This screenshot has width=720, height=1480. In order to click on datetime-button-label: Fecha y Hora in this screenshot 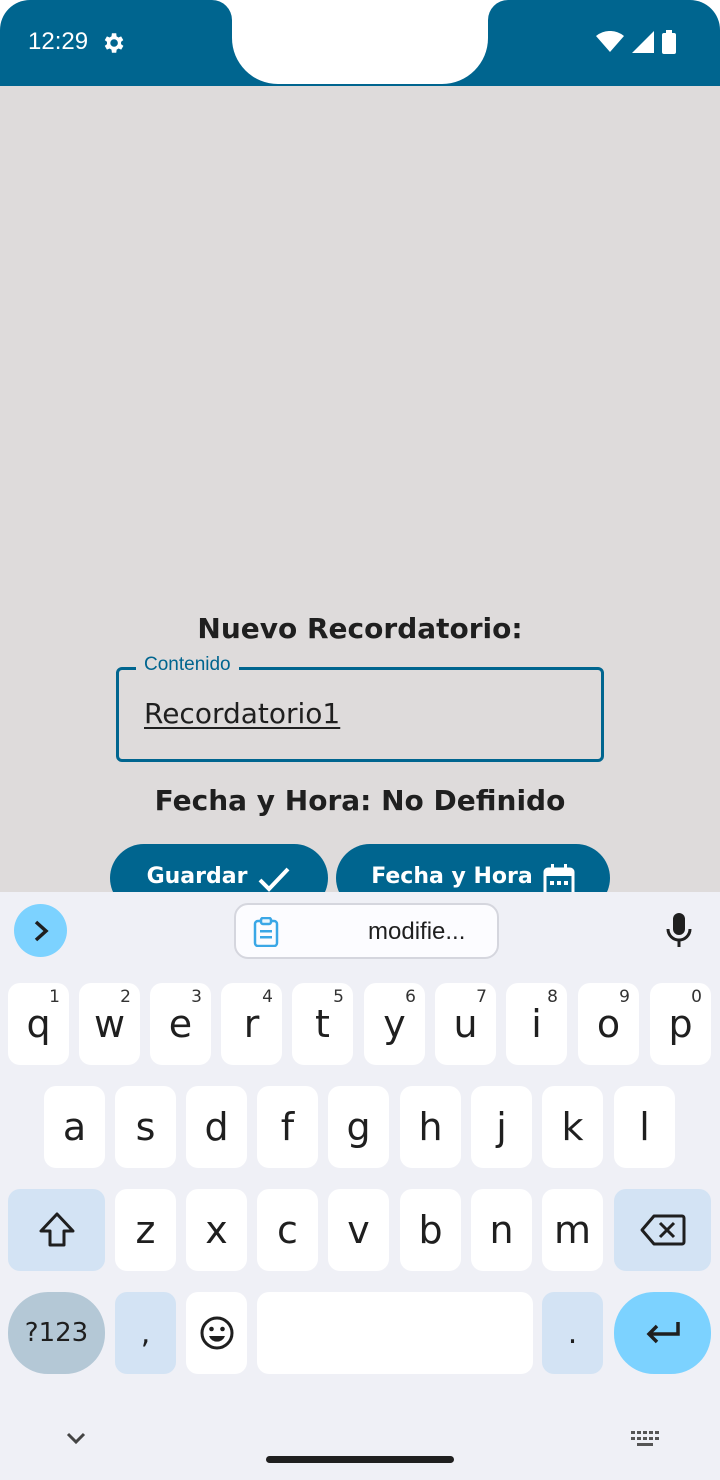, I will do `click(452, 876)`.